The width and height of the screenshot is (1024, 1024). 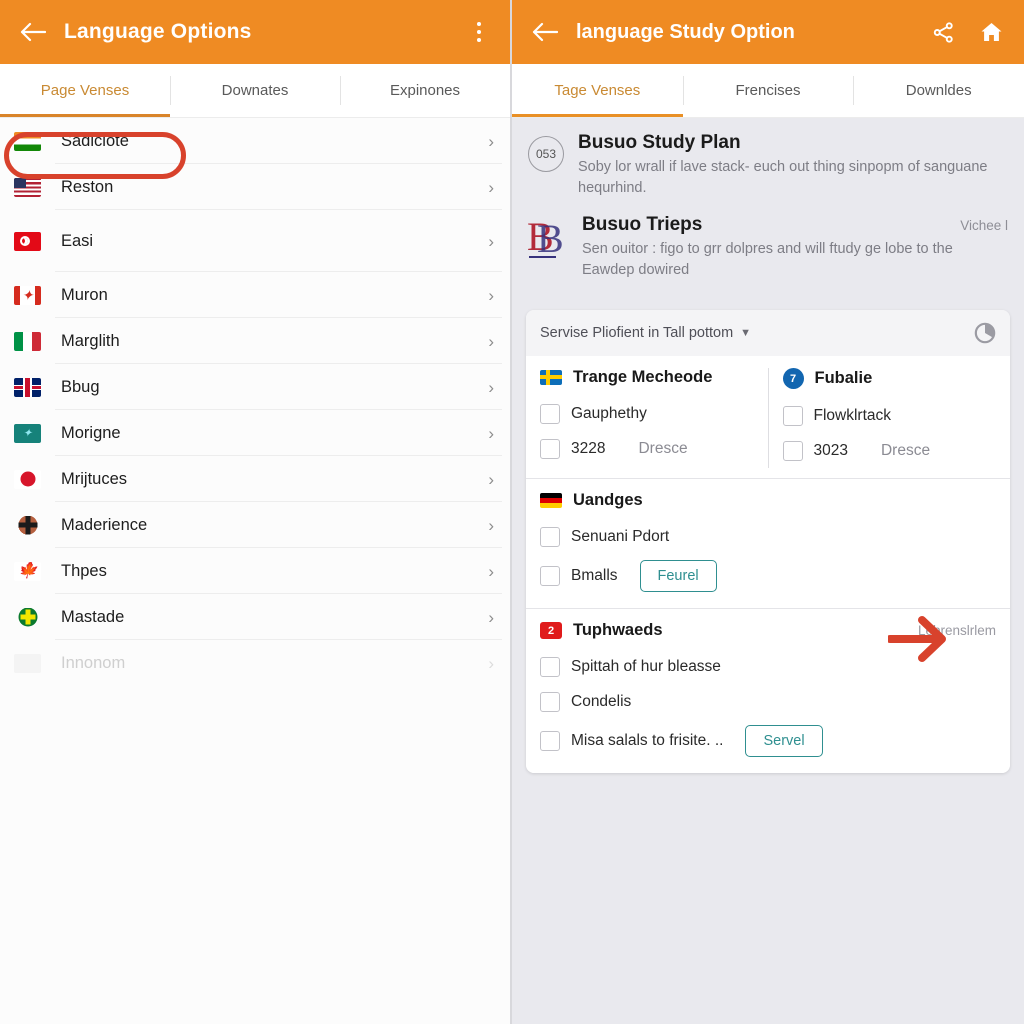 I want to click on list-item-label: Muron, so click(x=84, y=294).